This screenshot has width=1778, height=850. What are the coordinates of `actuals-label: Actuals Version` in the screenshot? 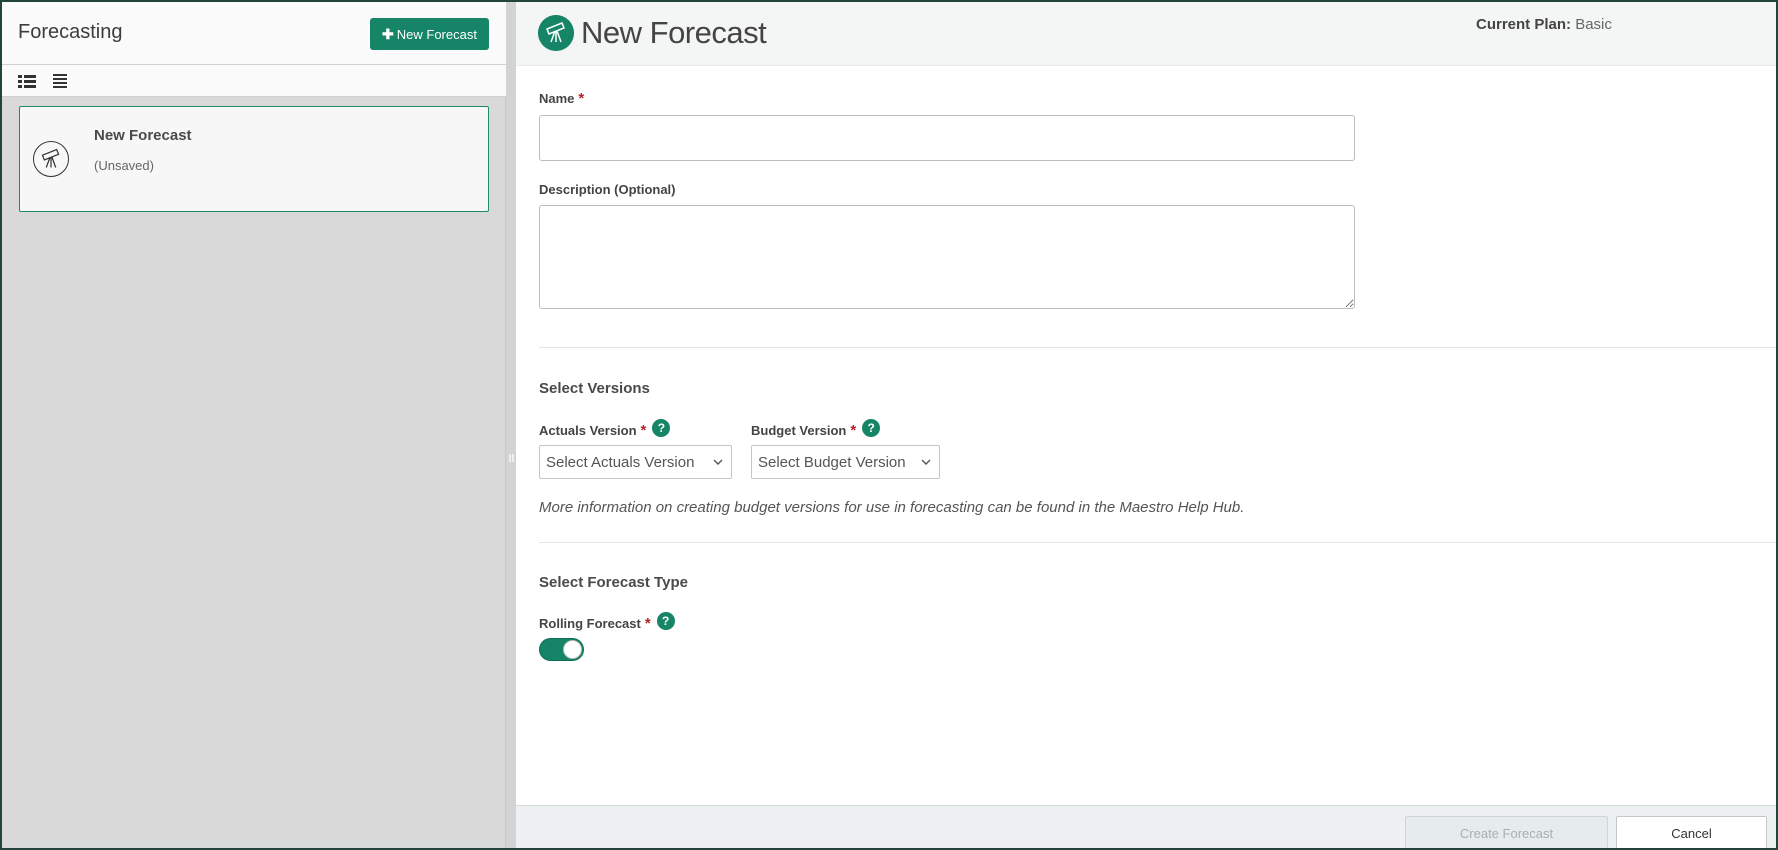 It's located at (588, 430).